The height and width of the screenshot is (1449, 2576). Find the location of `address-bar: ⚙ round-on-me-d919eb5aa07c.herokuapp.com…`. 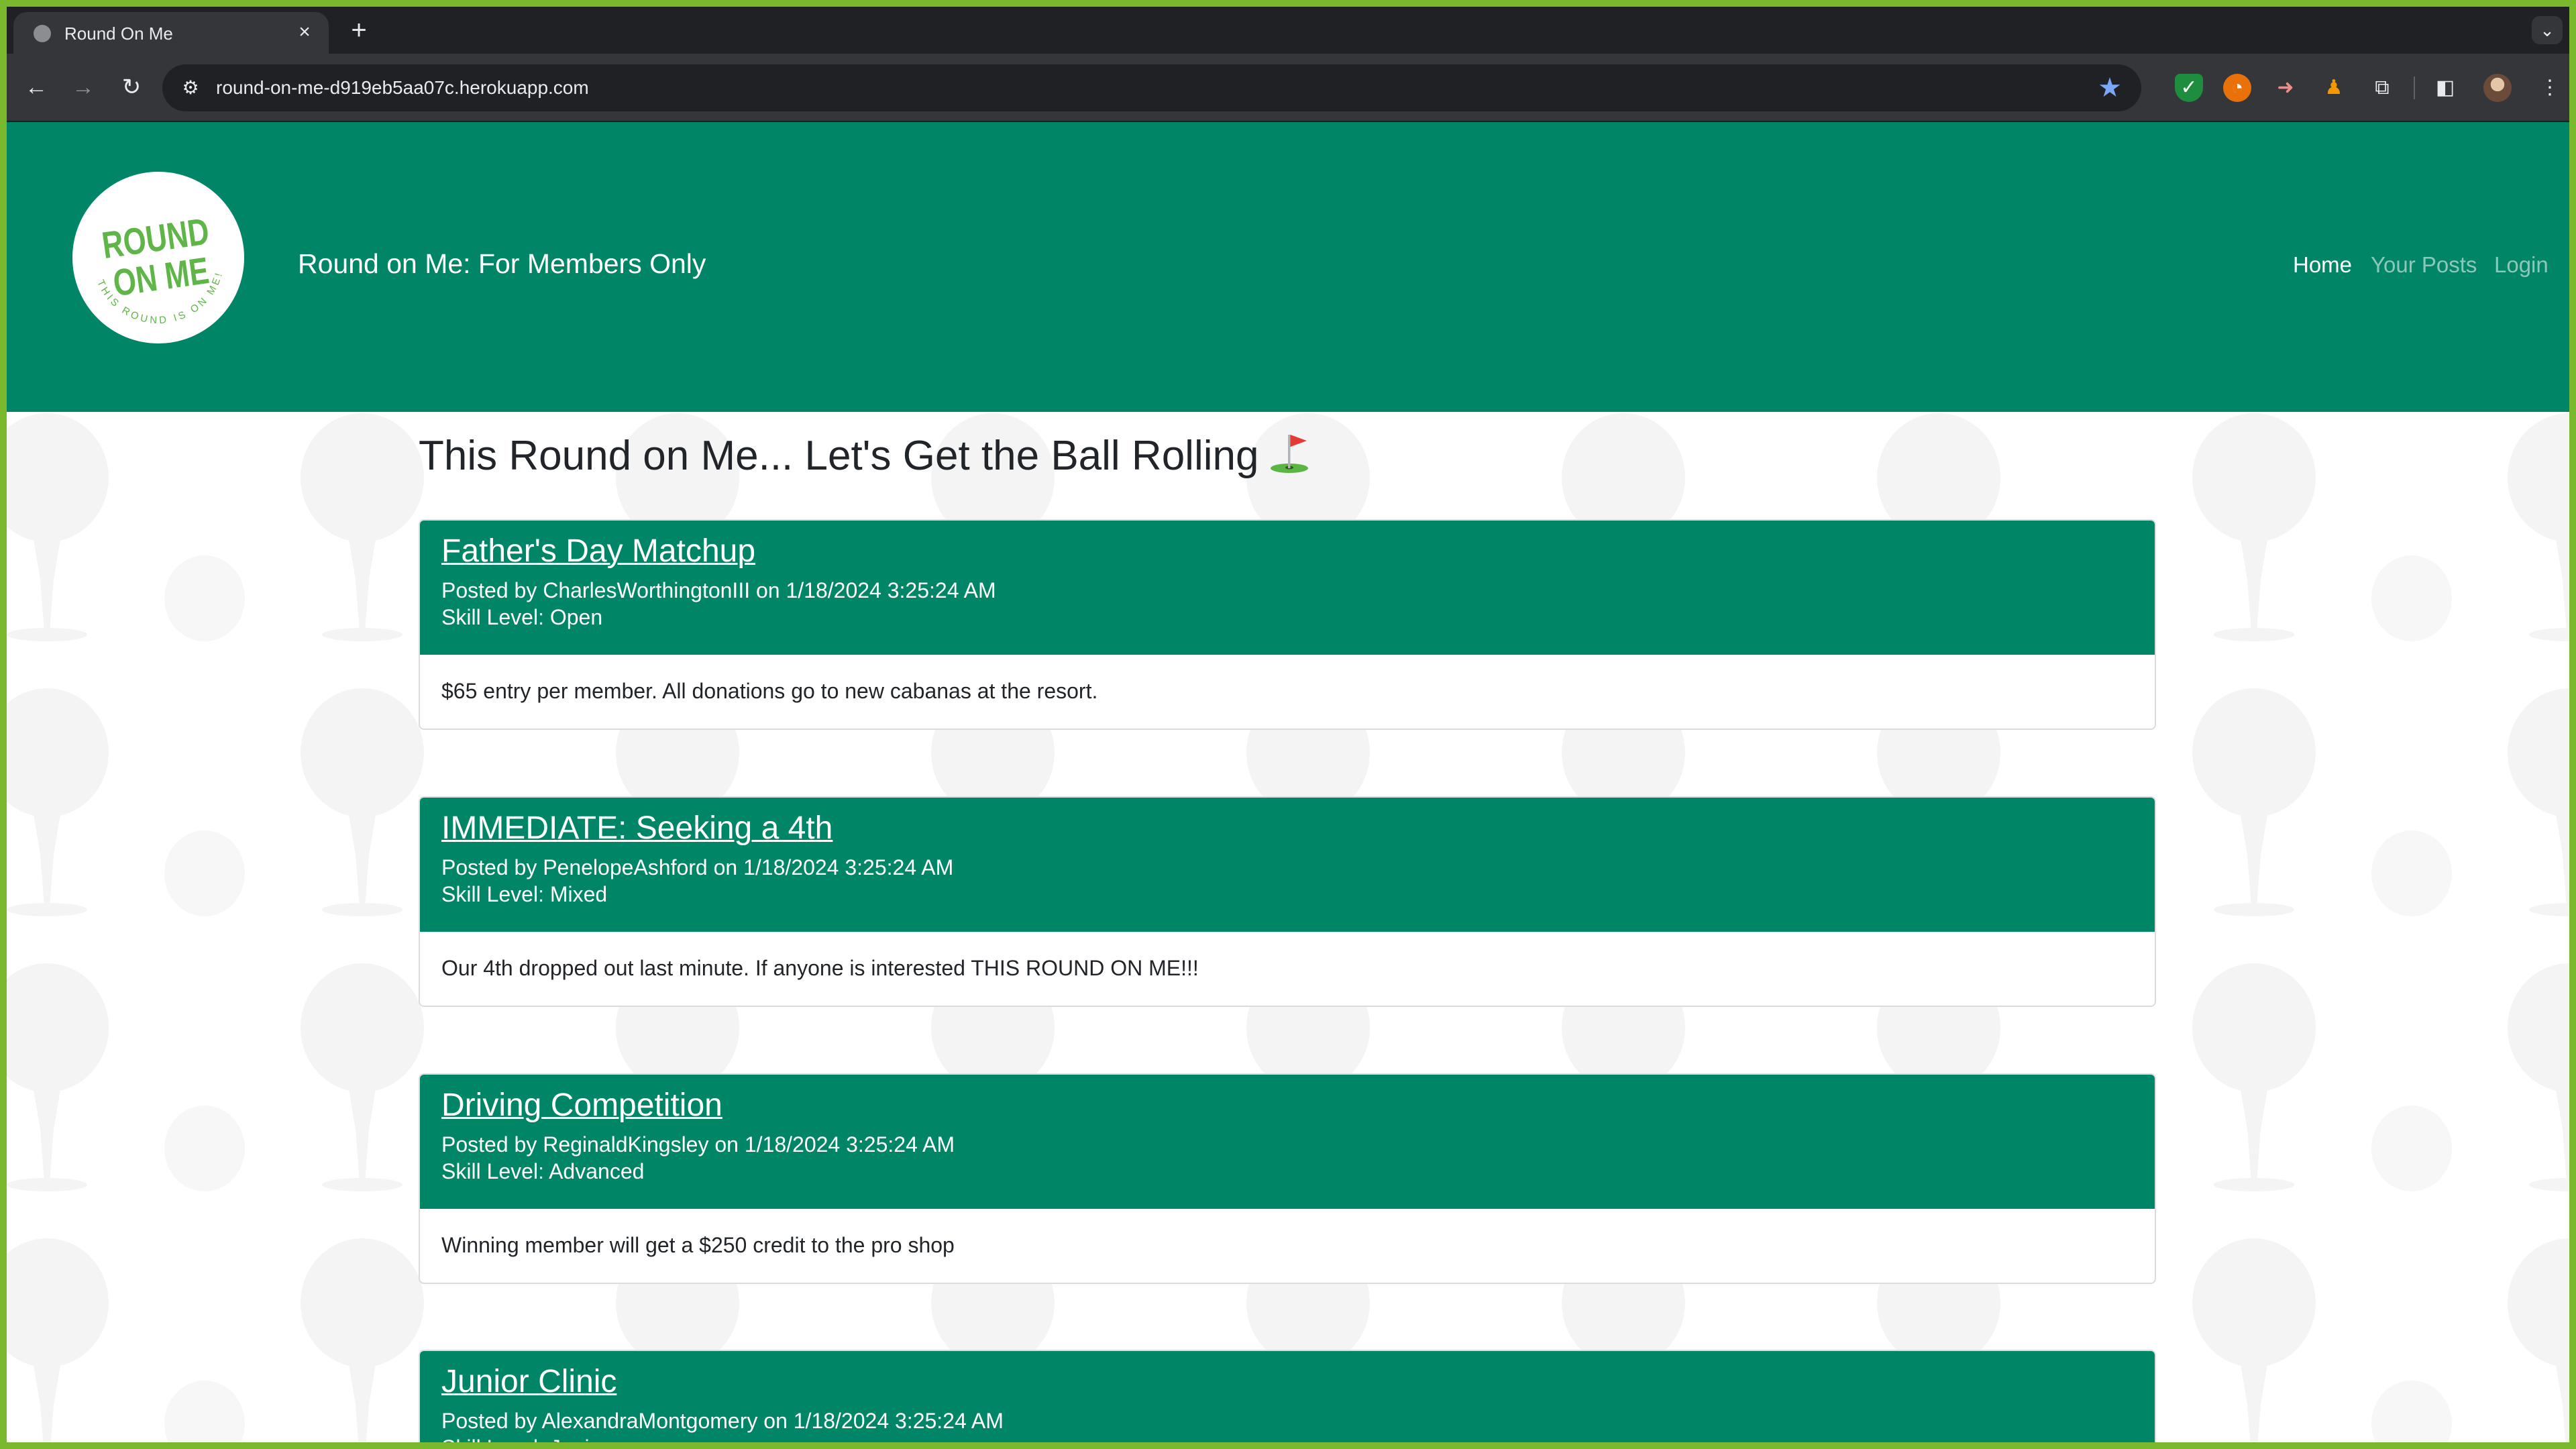

address-bar: ⚙ round-on-me-d919eb5aa07c.herokuapp.com… is located at coordinates (1151, 87).